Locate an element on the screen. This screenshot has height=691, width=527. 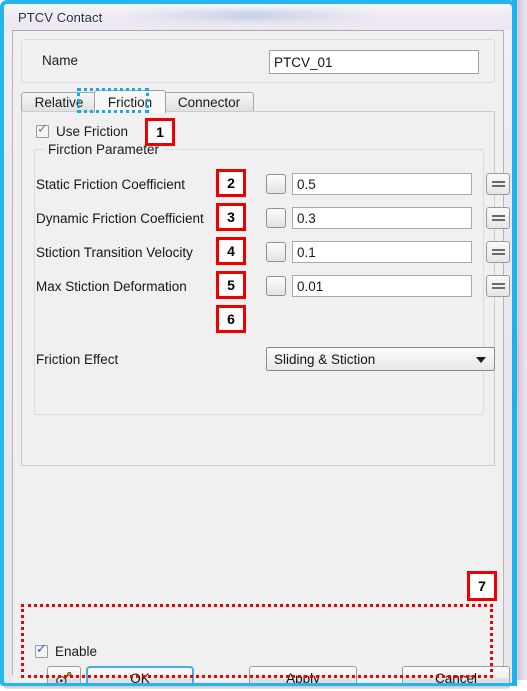
annotation-badge-1: 1 is located at coordinates (160, 132).